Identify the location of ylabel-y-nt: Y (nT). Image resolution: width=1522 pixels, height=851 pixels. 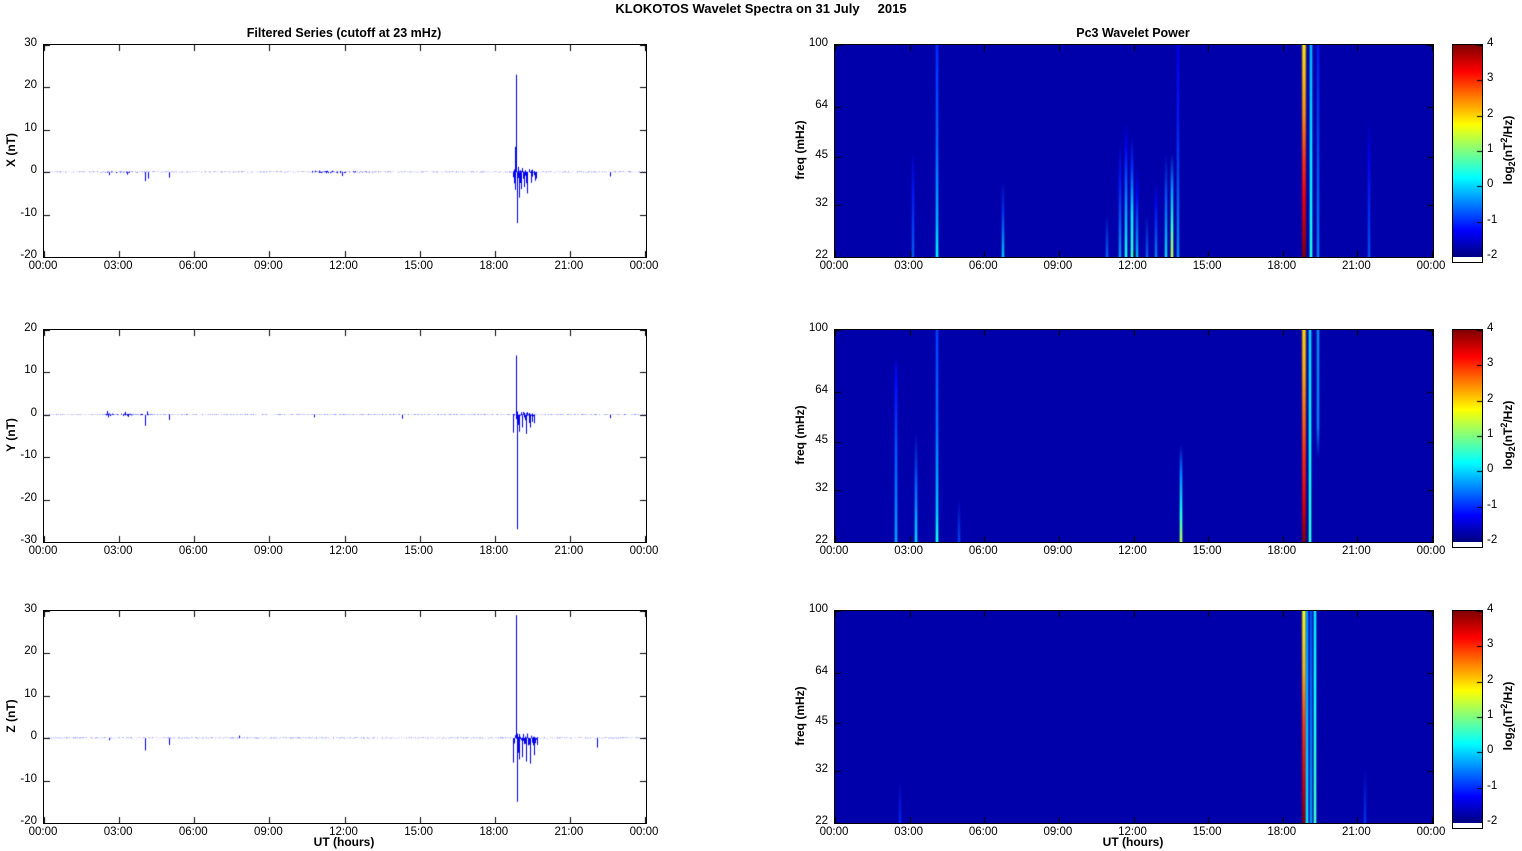
(11, 435).